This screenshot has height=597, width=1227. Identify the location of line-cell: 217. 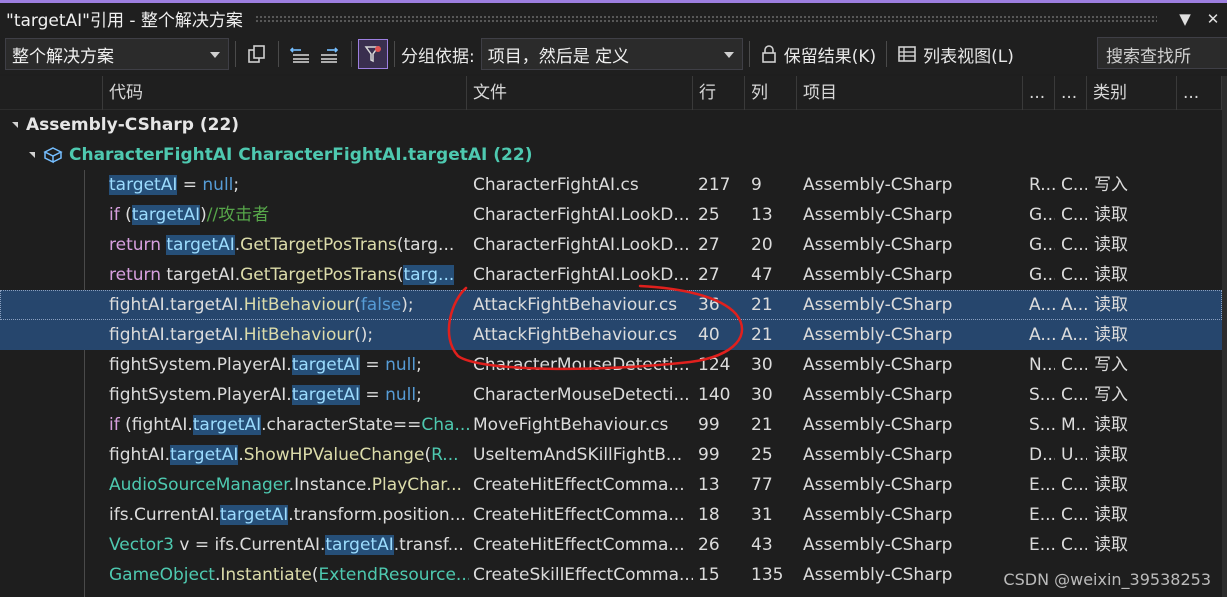
(714, 185).